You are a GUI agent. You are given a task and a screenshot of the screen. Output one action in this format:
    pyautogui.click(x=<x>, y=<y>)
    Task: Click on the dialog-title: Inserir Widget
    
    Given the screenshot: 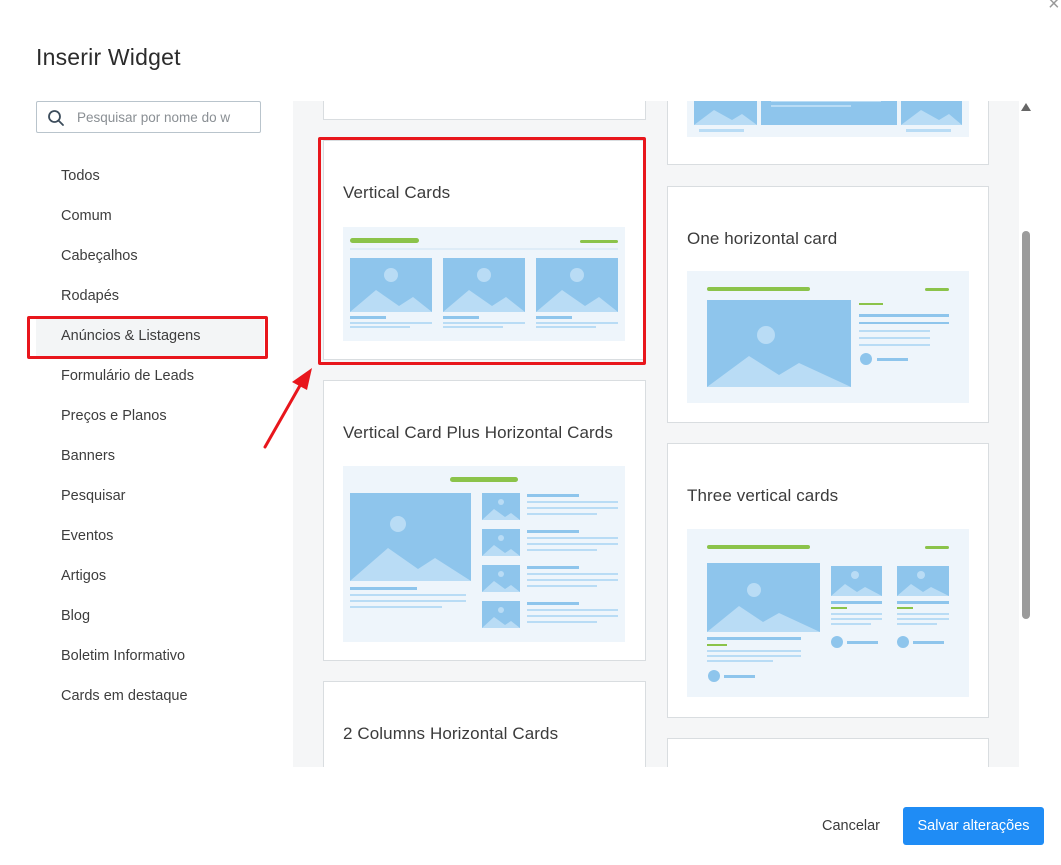 What is the action you would take?
    pyautogui.click(x=108, y=57)
    